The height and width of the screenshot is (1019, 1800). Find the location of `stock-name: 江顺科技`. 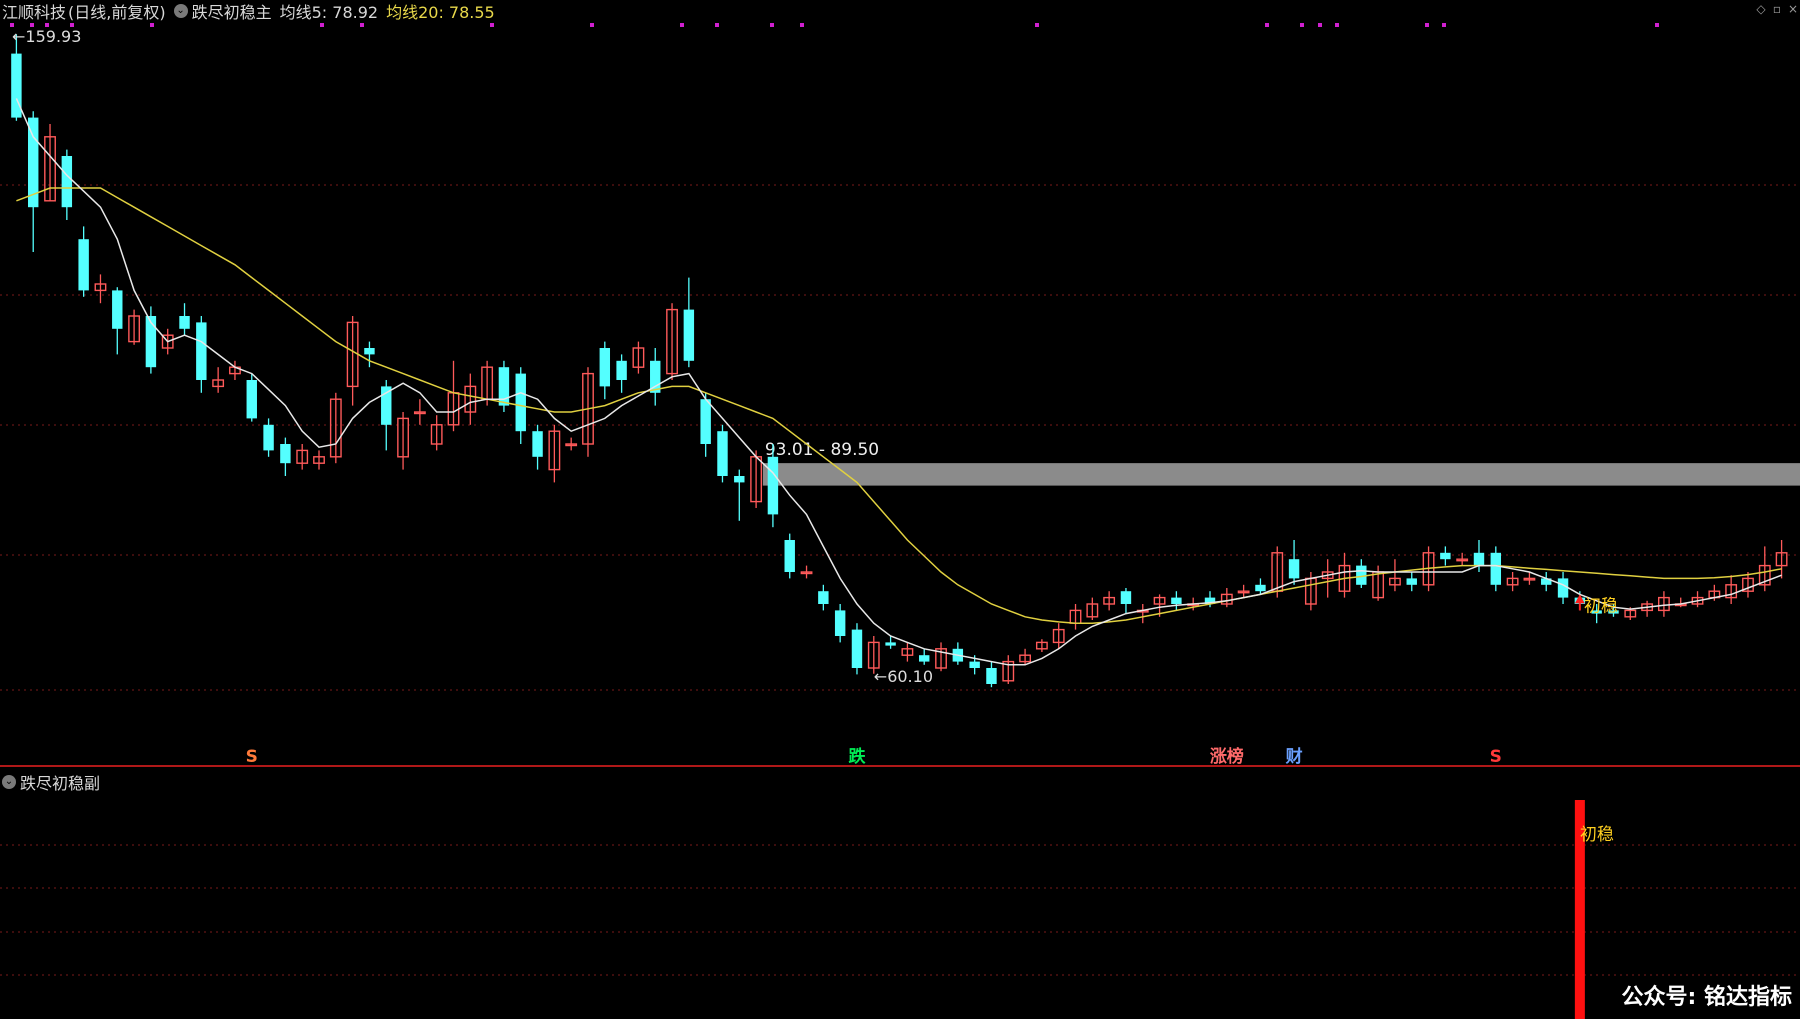

stock-name: 江顺科技 is located at coordinates (34, 11).